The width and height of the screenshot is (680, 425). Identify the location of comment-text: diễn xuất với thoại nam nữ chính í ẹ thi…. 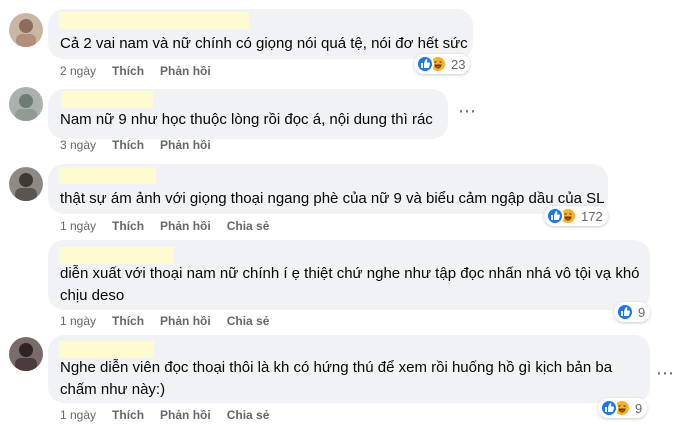
(350, 284).